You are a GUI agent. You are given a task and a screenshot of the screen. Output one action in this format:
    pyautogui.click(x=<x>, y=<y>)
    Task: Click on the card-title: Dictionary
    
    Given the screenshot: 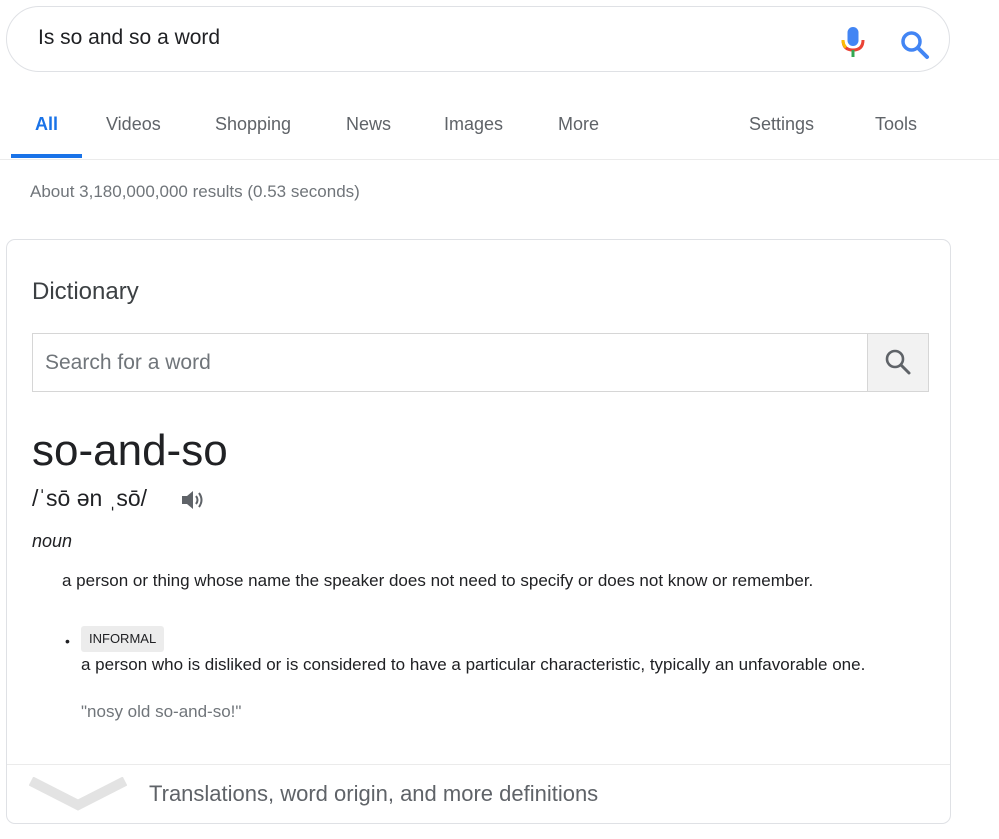 What is the action you would take?
    pyautogui.click(x=85, y=291)
    